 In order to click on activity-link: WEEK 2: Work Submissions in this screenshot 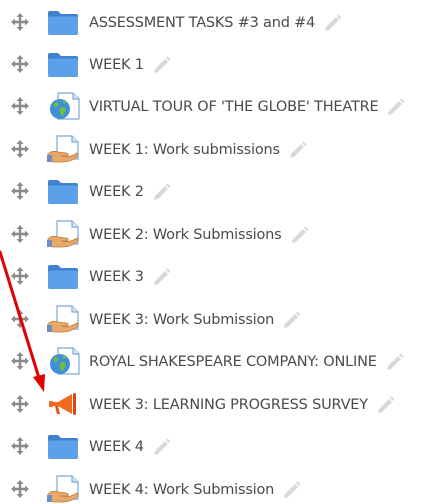, I will do `click(199, 234)`.